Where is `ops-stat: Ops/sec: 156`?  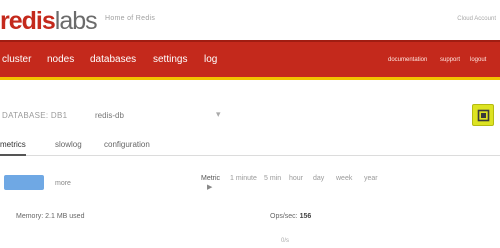 ops-stat: Ops/sec: 156 is located at coordinates (290, 216).